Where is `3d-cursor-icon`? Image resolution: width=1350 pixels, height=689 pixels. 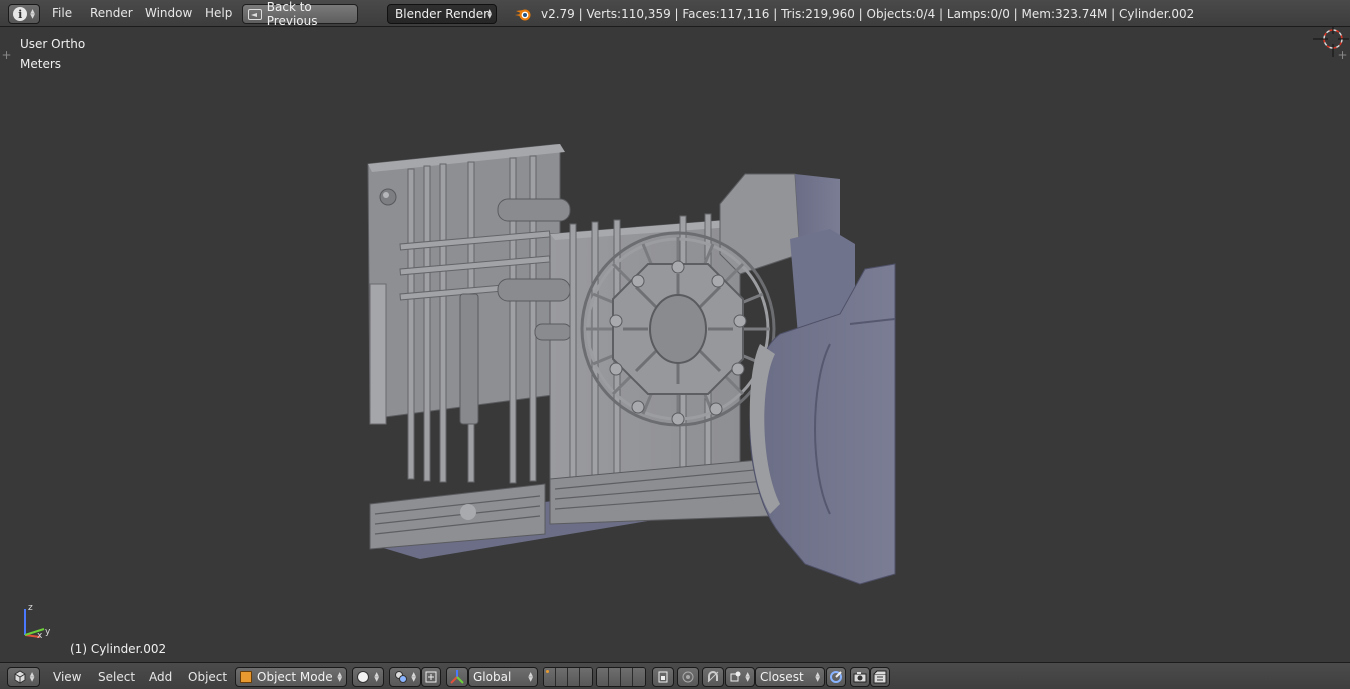 3d-cursor-icon is located at coordinates (1331, 42).